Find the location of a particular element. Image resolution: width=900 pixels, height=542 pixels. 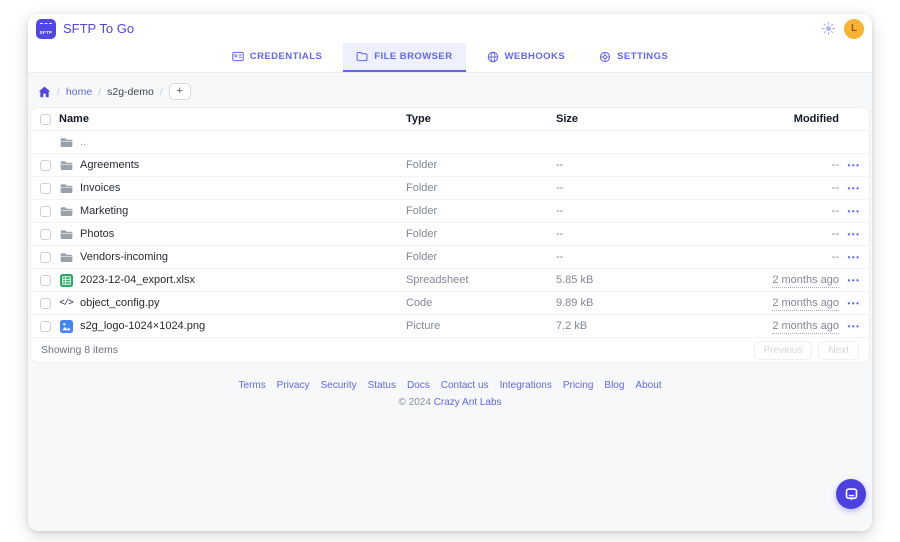

file-name: object_config.py is located at coordinates (120, 303).